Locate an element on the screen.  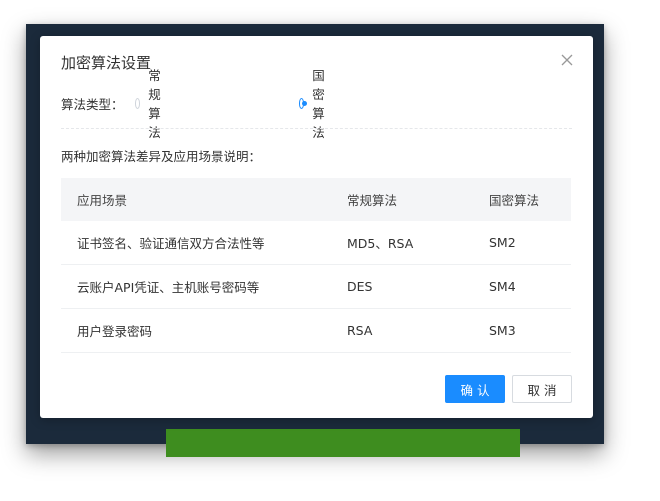
table-row: 云账户API凭证、主机账号密码等 DES SM4 is located at coordinates (316, 286).